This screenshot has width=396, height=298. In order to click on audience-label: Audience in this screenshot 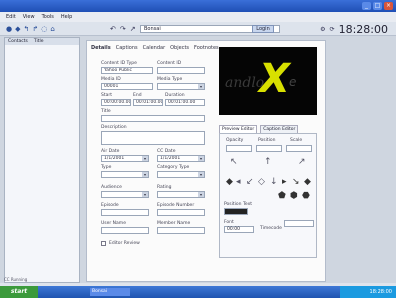, I will do `click(111, 187)`.